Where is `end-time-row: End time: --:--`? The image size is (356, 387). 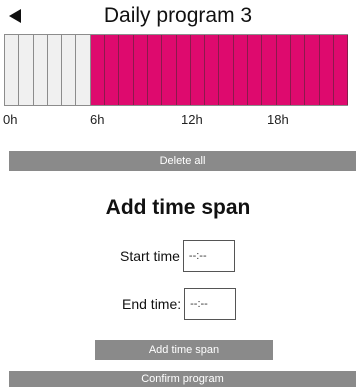 end-time-row: End time: --:-- is located at coordinates (179, 304).